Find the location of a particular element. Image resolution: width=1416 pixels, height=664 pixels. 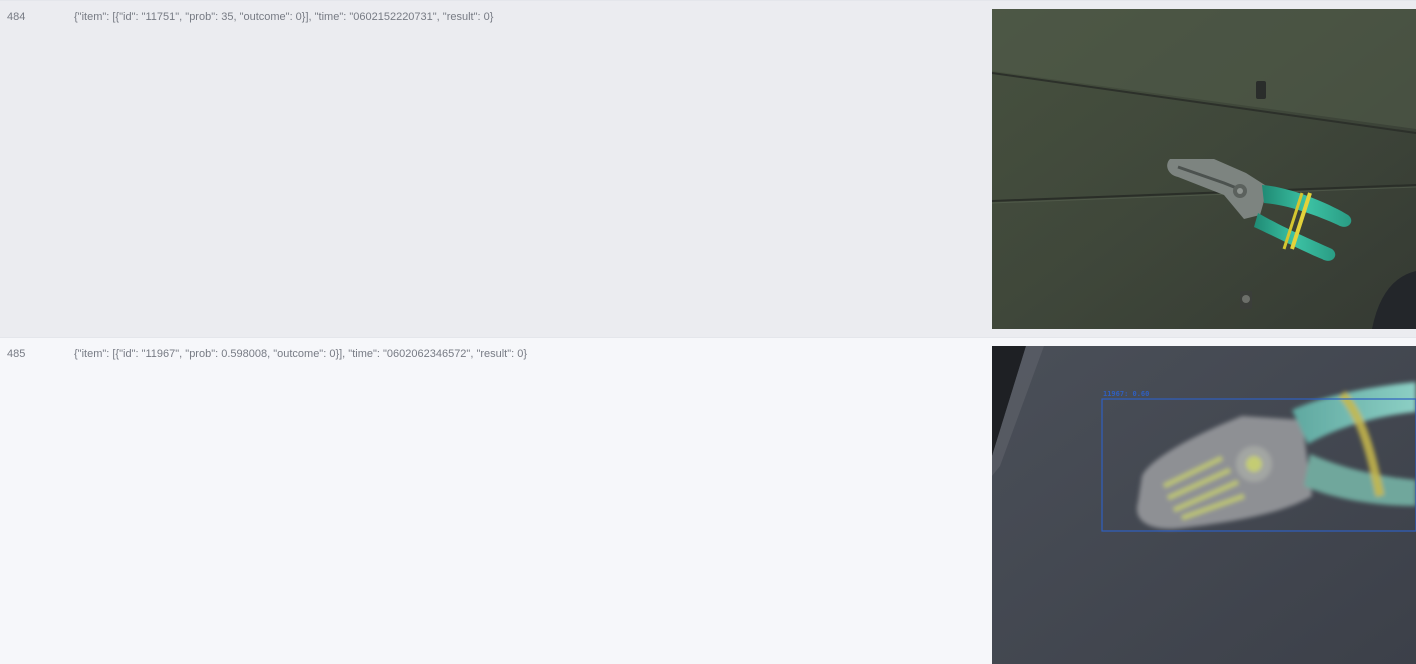

wire-stripper-photo-blurred: 11967: 0.60 is located at coordinates (1204, 505).